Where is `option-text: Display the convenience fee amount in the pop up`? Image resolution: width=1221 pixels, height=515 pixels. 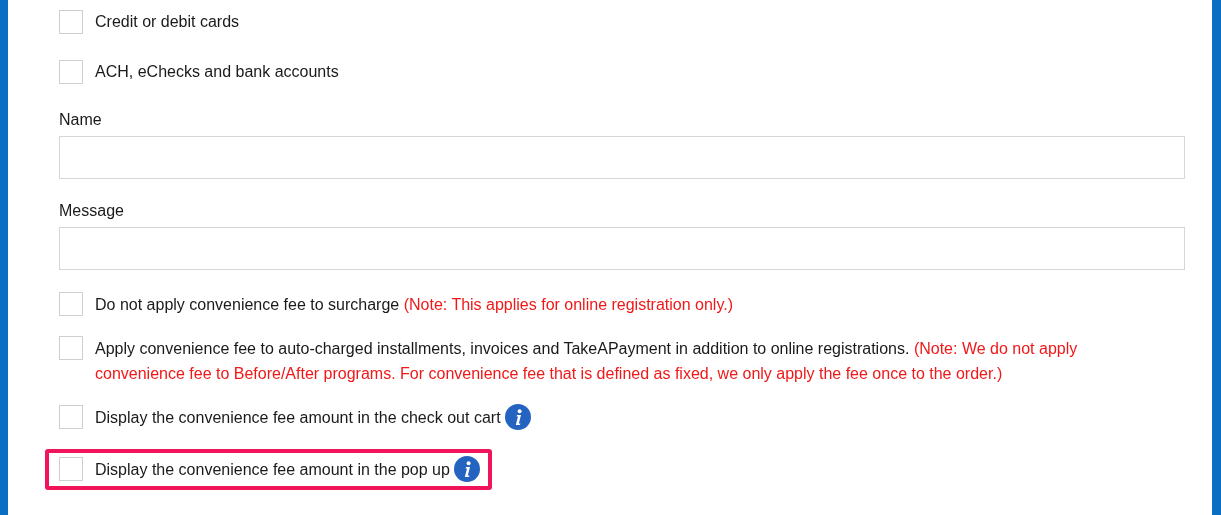 option-text: Display the convenience fee amount in the pop up is located at coordinates (272, 470).